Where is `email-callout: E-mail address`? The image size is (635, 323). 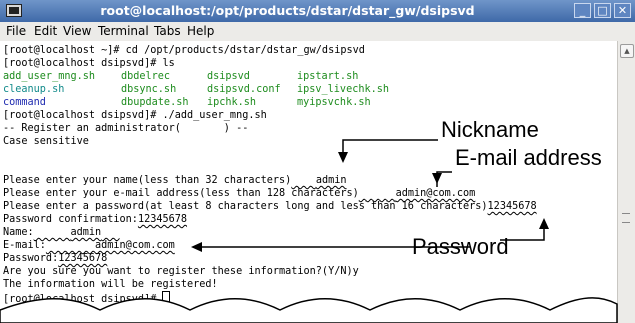
email-callout: E-mail address is located at coordinates (528, 157).